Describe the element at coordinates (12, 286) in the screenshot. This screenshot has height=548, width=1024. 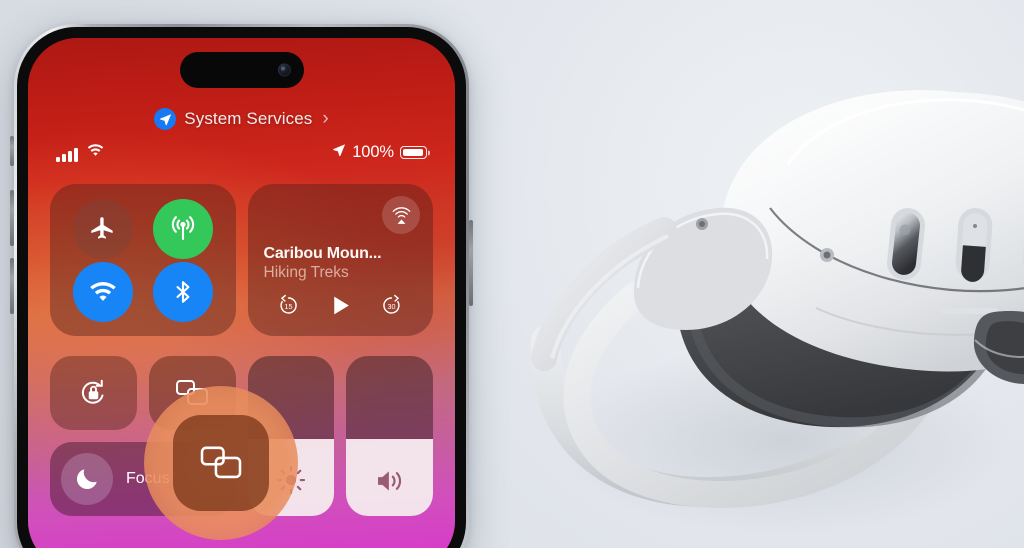
I see `volume-down-button` at that location.